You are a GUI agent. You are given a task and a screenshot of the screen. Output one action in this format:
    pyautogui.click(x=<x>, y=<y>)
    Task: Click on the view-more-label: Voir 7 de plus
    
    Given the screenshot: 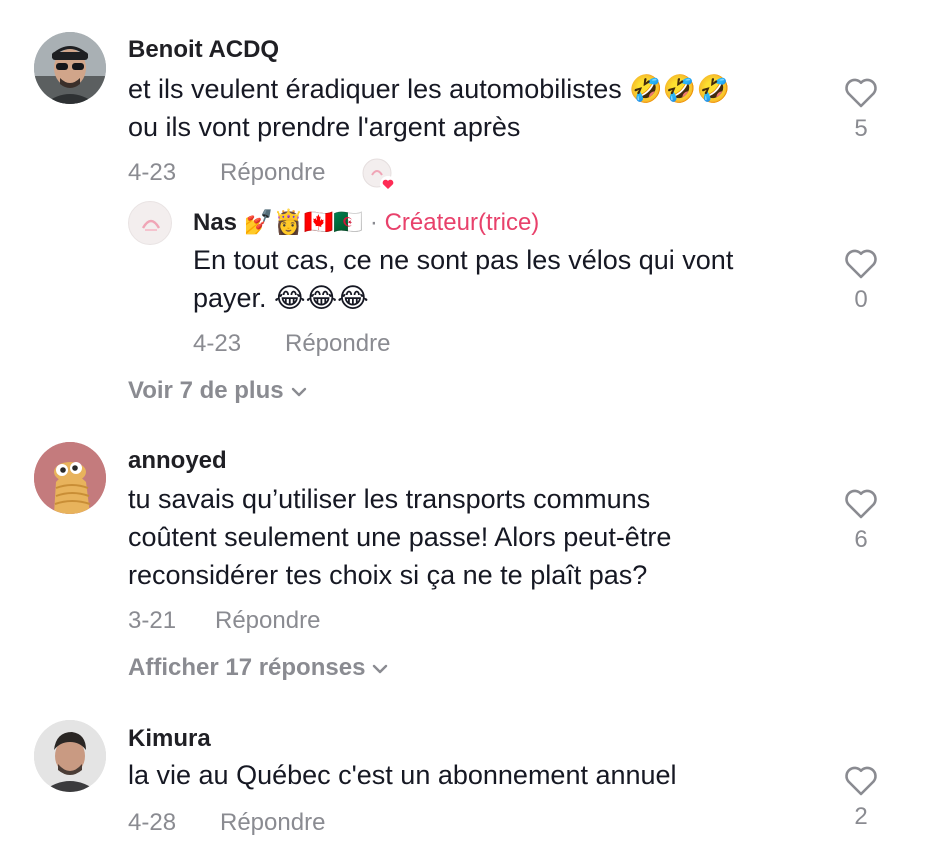 What is the action you would take?
    pyautogui.click(x=206, y=390)
    